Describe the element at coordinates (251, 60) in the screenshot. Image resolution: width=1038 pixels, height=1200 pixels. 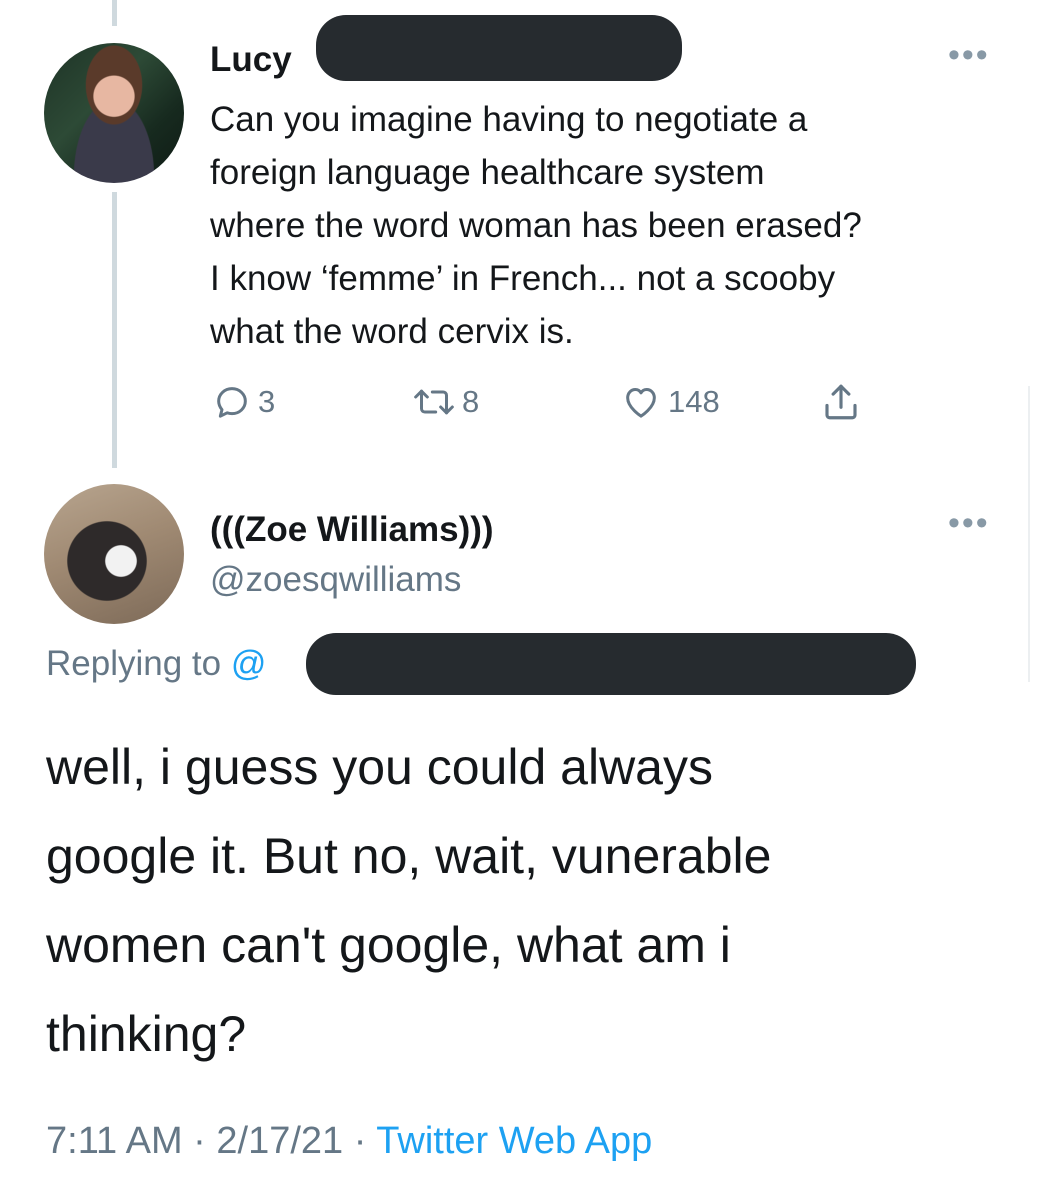
I see `author-name: Lucy` at that location.